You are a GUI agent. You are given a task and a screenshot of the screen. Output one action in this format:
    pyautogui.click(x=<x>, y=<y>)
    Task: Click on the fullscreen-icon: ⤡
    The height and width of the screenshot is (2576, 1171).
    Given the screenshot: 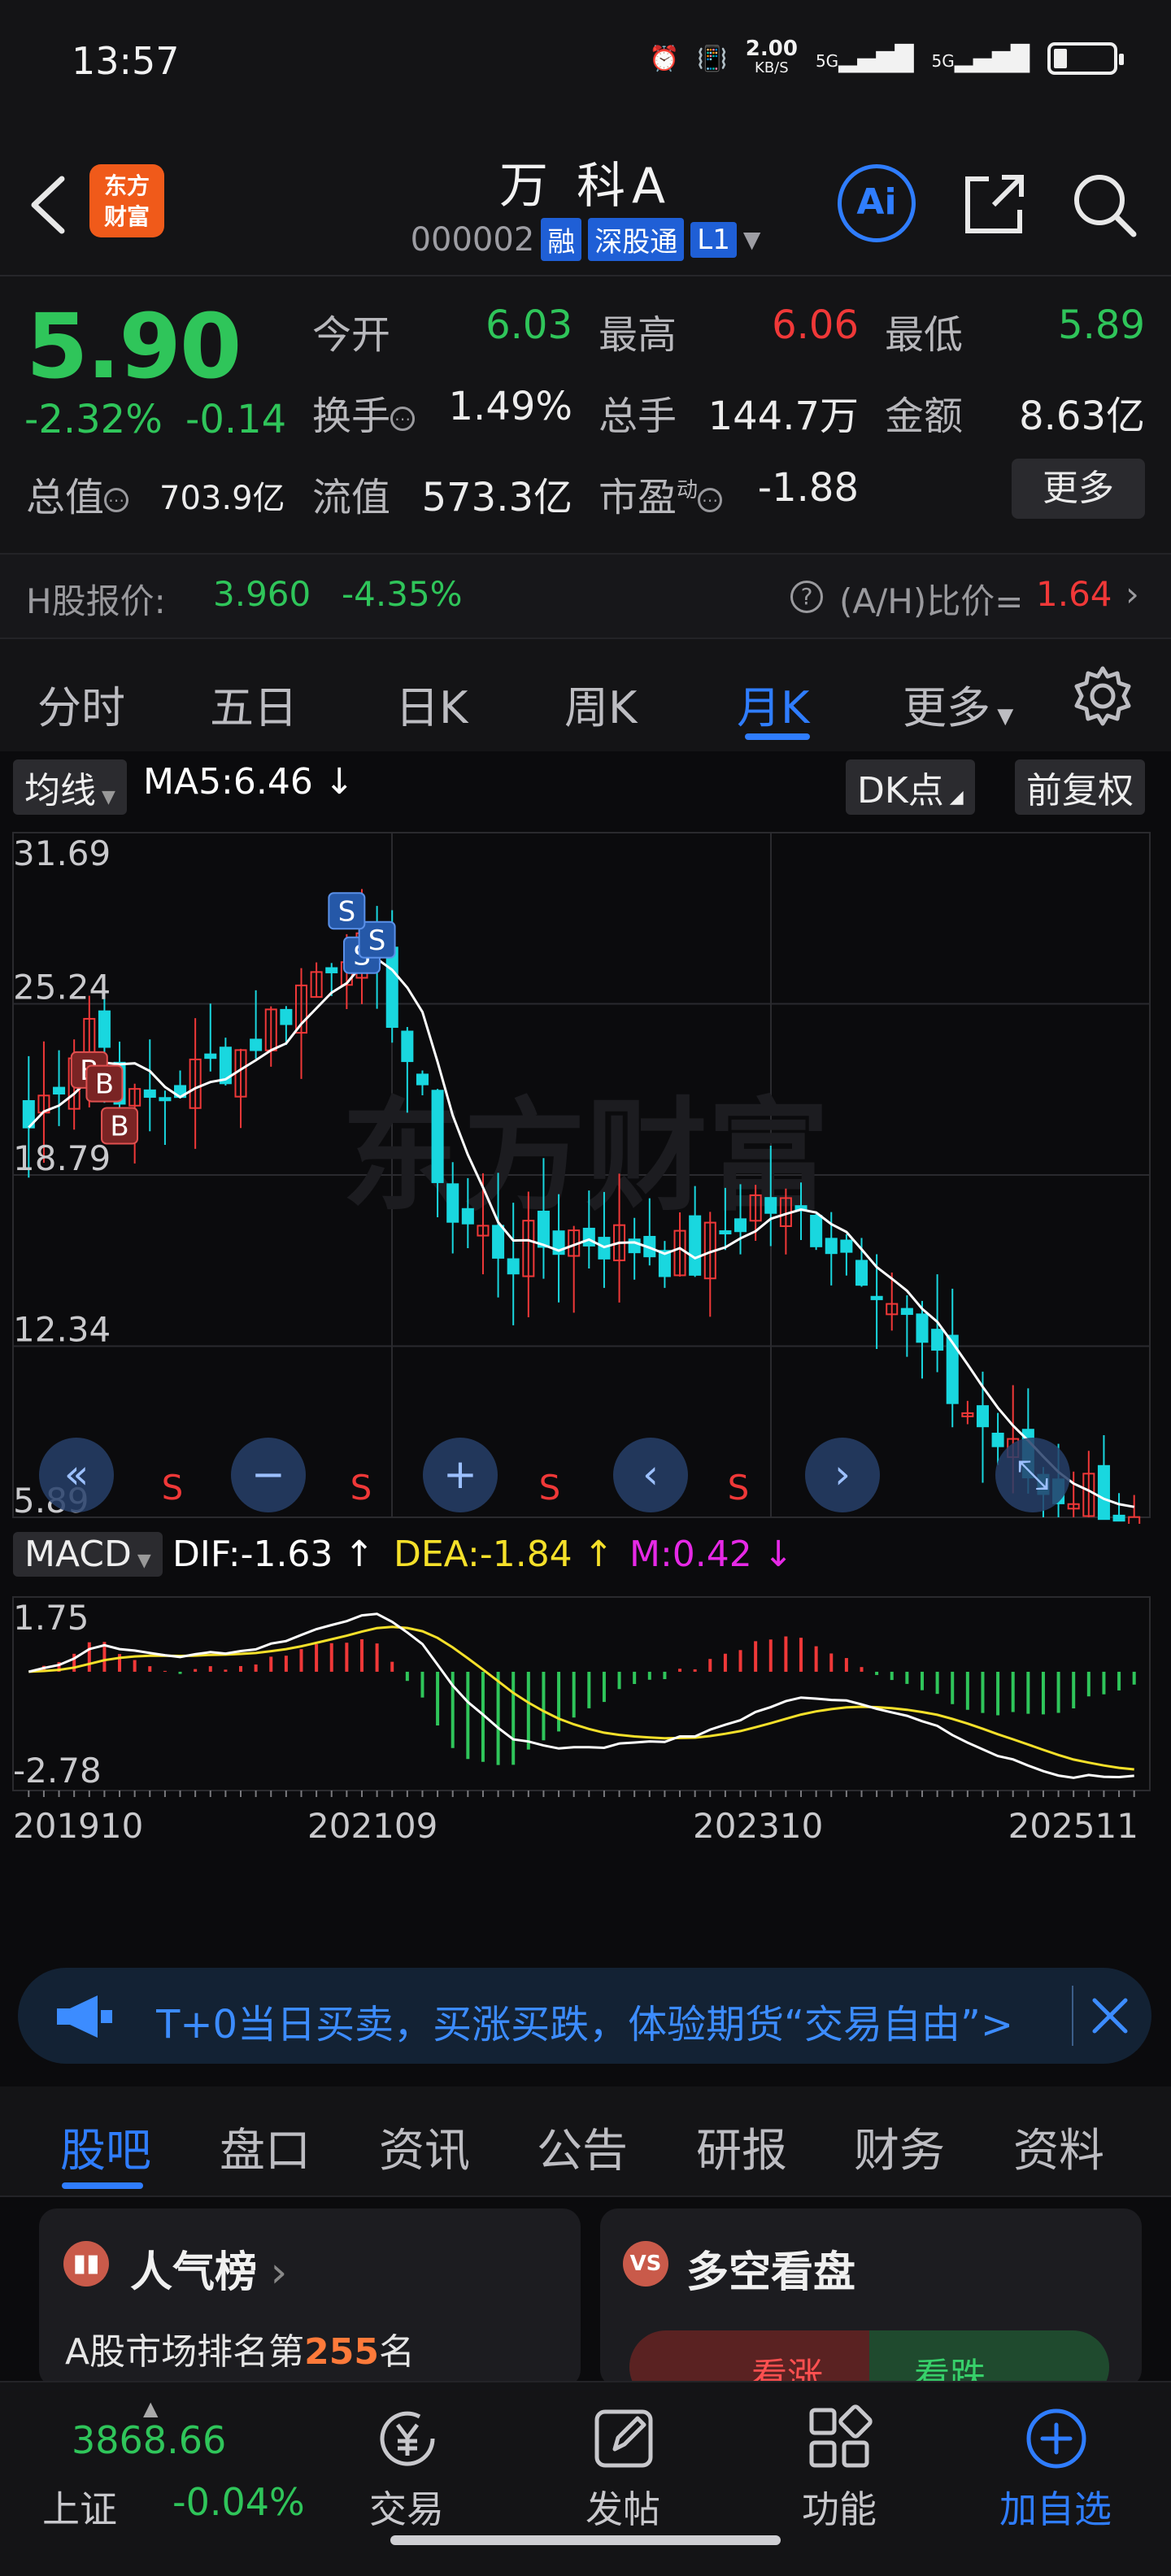 What is the action you would take?
    pyautogui.click(x=1032, y=1475)
    